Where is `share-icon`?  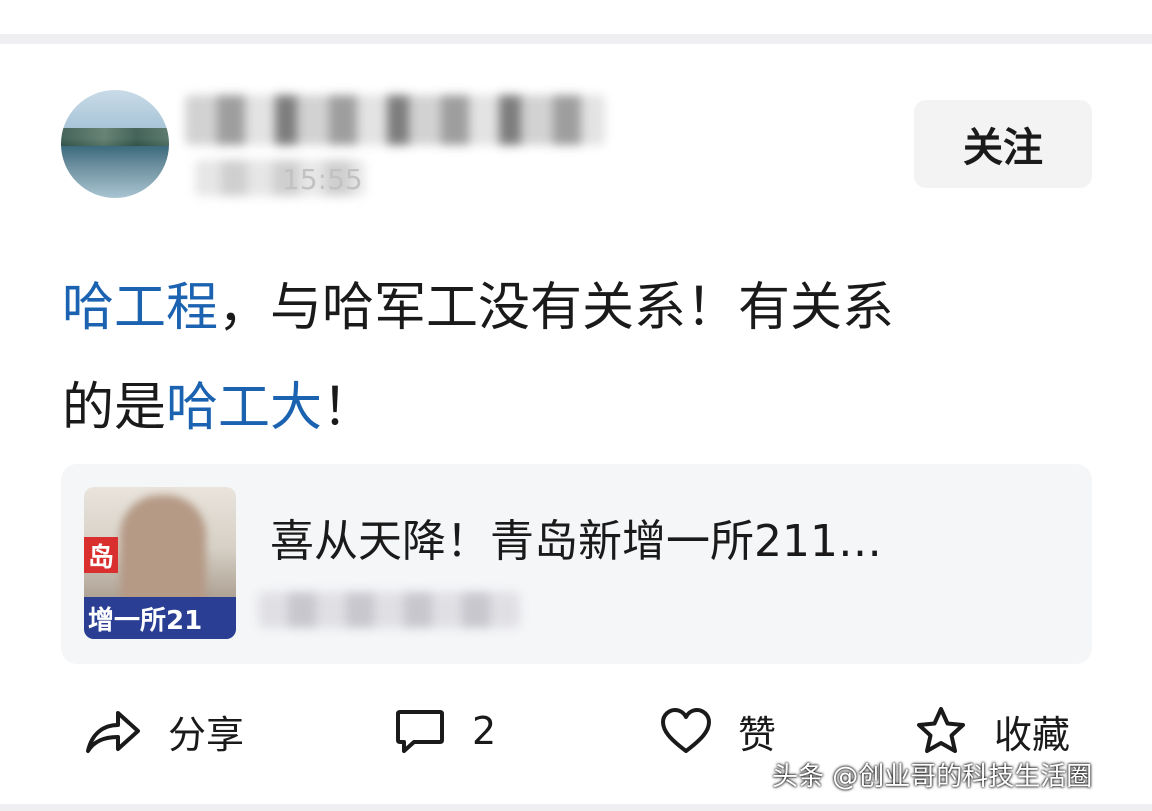 share-icon is located at coordinates (113, 731).